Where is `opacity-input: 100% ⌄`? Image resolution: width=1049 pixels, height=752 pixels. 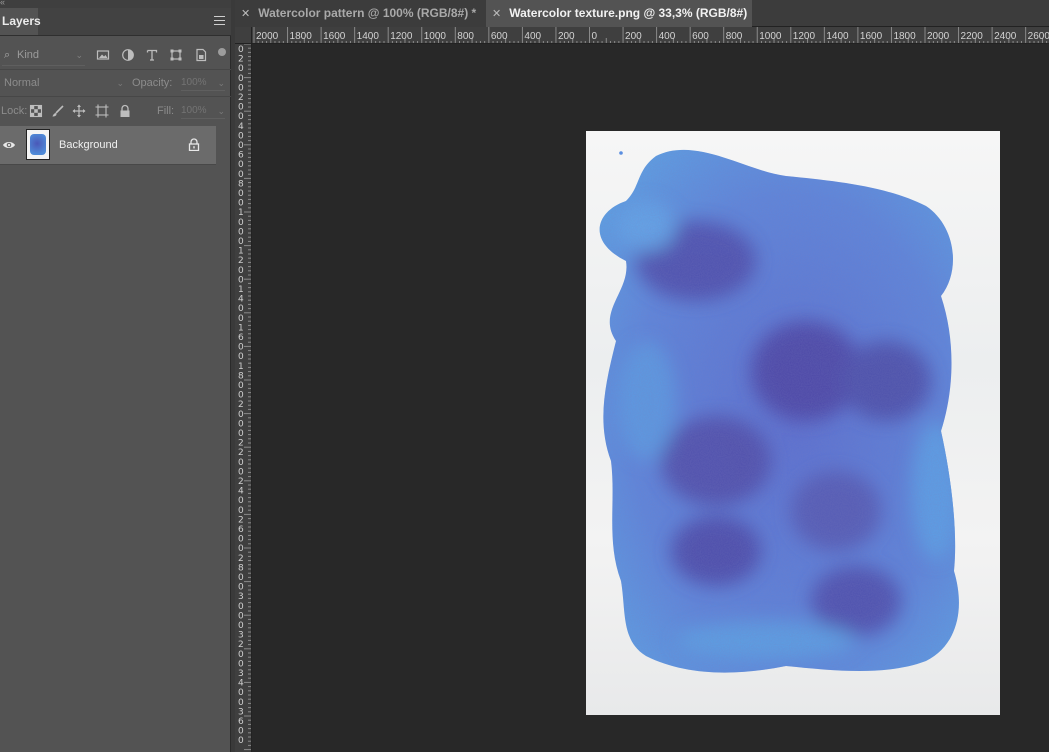
opacity-input: 100% ⌄ is located at coordinates (203, 83).